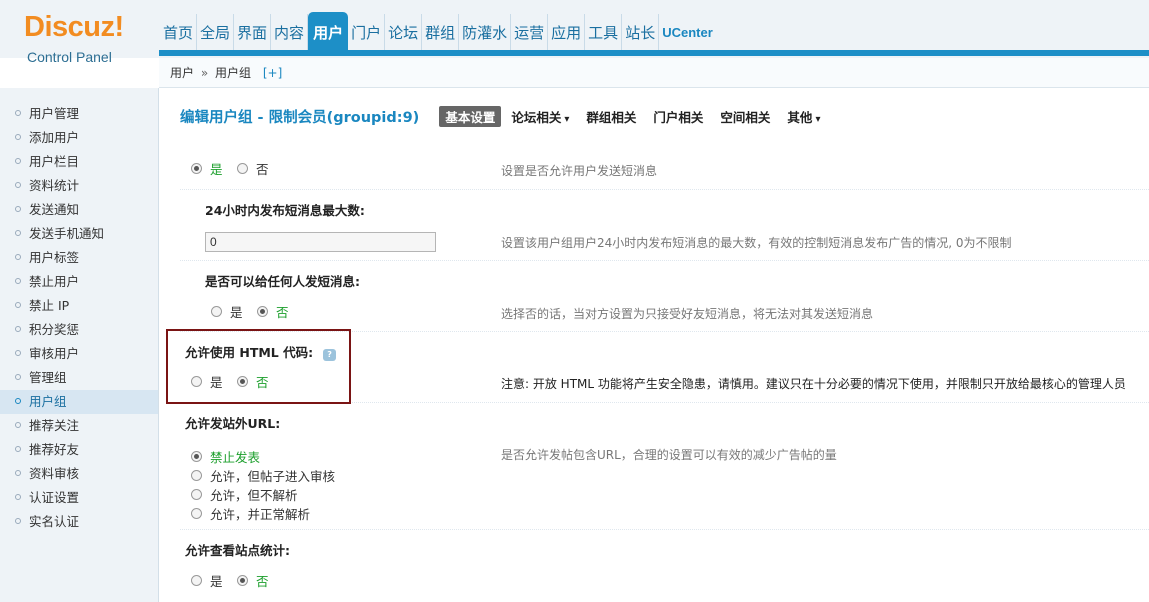 This screenshot has height=602, width=1149. What do you see at coordinates (367, 33) in the screenshot?
I see `nav-portal: 门户` at bounding box center [367, 33].